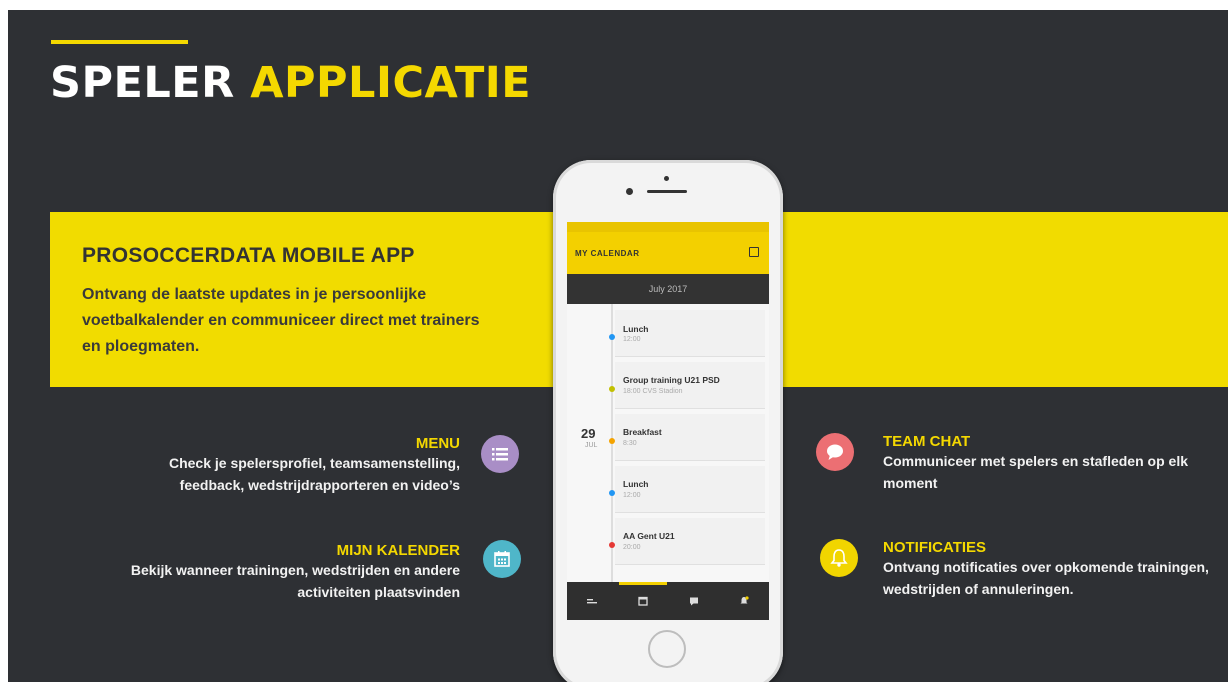 Image resolution: width=1228 pixels, height=682 pixels. I want to click on page-title: SPELER APPLICATIE, so click(290, 83).